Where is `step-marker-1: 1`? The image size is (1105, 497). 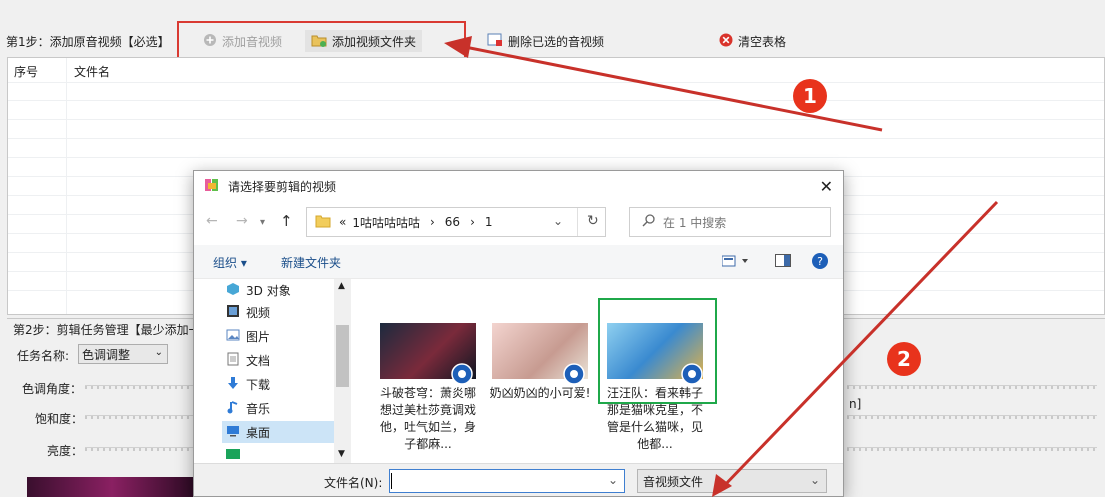
step-marker-1: 1 is located at coordinates (810, 96).